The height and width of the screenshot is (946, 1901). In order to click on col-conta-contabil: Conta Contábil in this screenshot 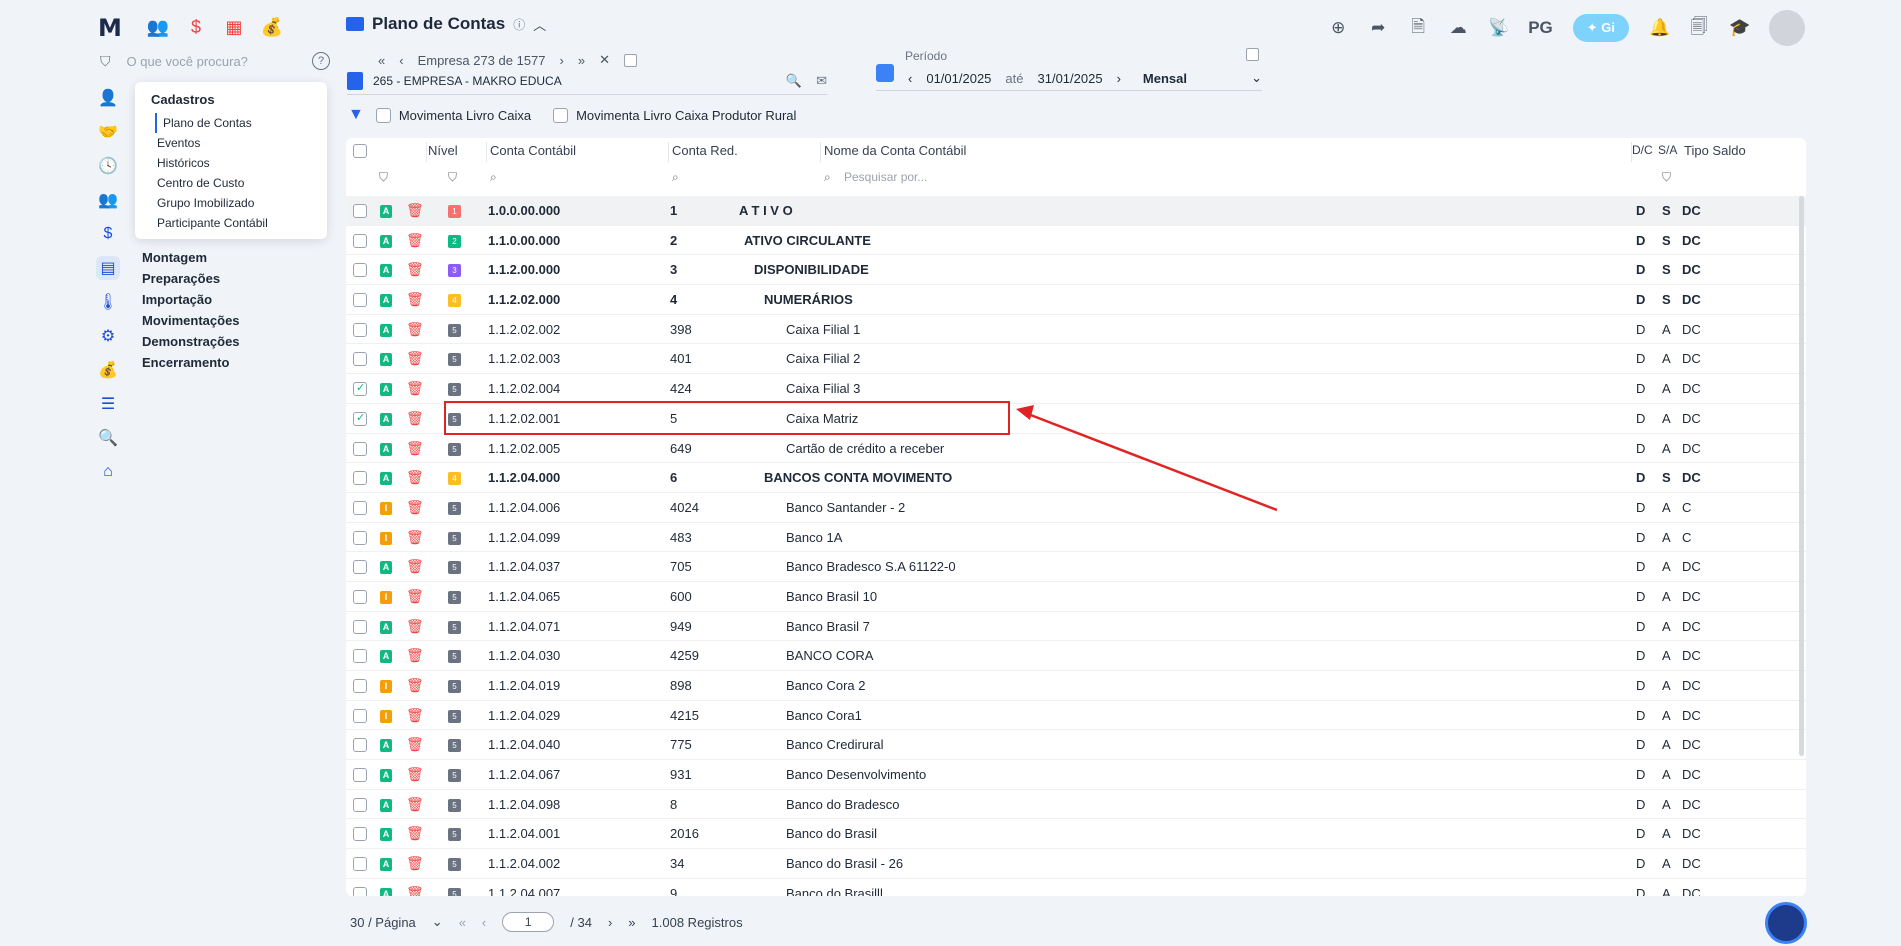, I will do `click(533, 150)`.